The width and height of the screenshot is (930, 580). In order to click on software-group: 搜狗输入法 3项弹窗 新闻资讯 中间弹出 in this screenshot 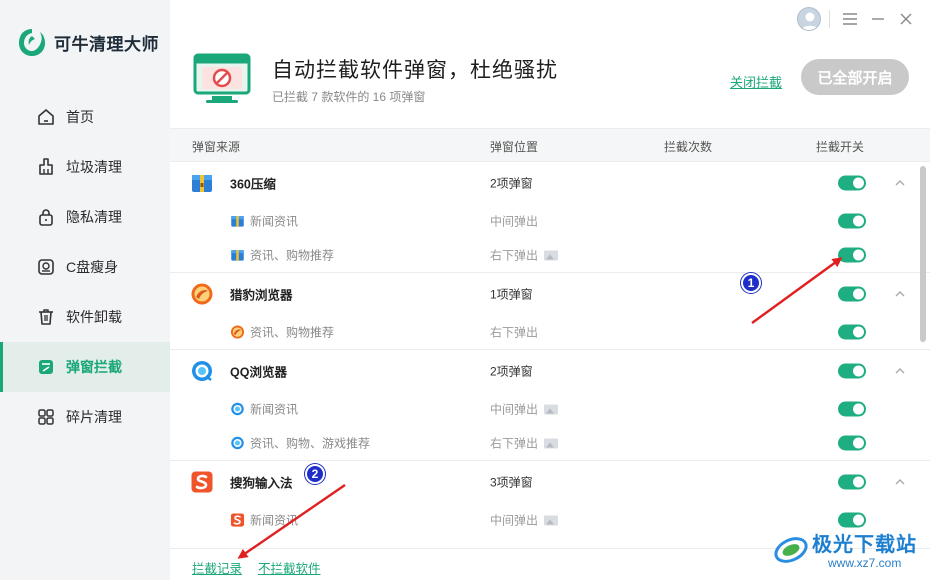, I will do `click(550, 499)`.